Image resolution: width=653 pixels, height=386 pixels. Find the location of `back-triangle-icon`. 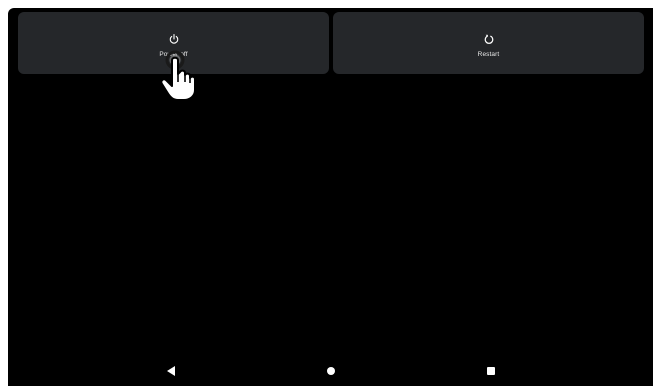

back-triangle-icon is located at coordinates (171, 371).